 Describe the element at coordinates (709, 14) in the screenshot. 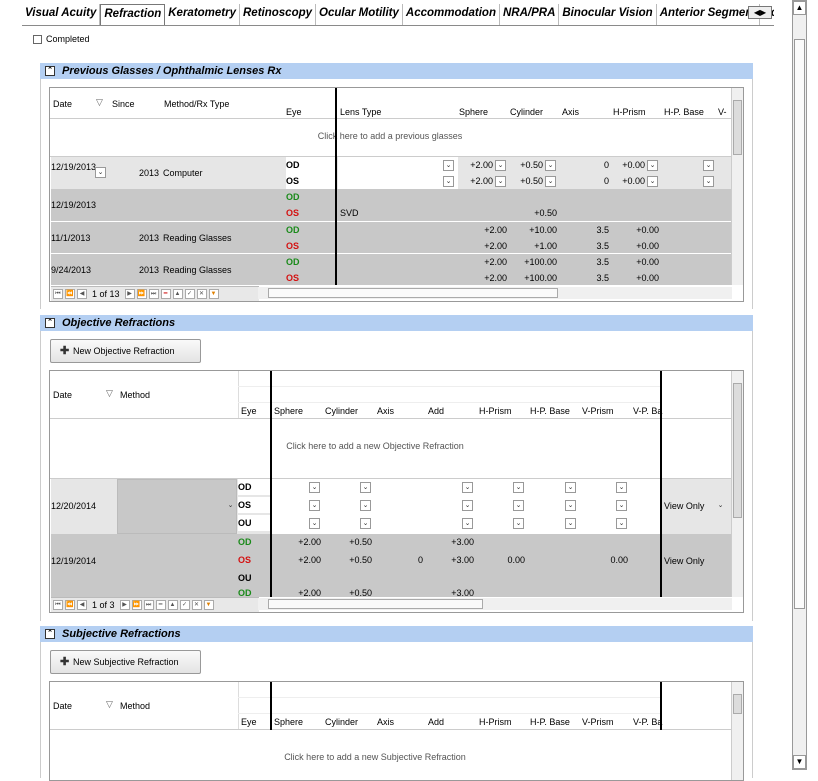

I see `tab-anterior-segment: Anterior Segment` at that location.